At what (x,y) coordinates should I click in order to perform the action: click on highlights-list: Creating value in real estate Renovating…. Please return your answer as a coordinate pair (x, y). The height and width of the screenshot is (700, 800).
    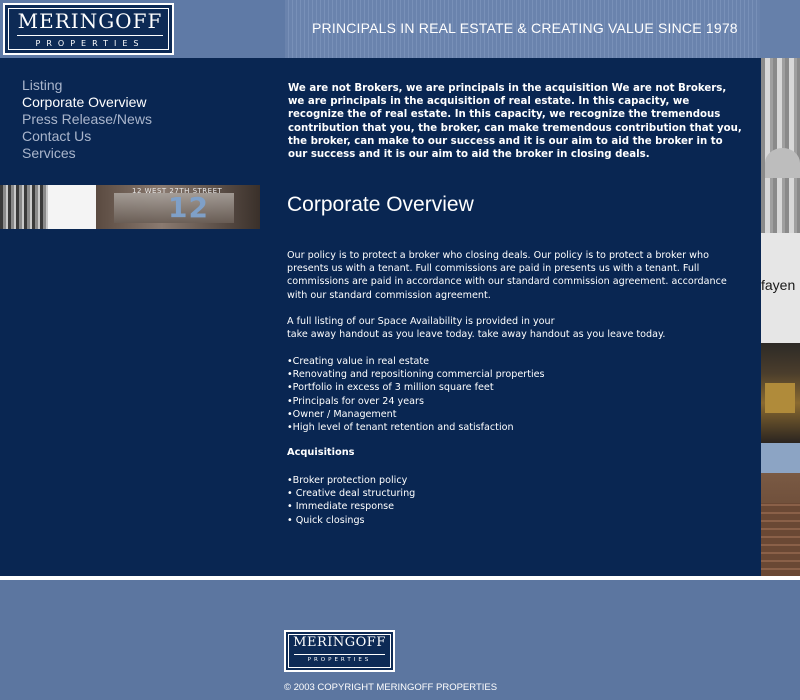
    Looking at the image, I should click on (416, 394).